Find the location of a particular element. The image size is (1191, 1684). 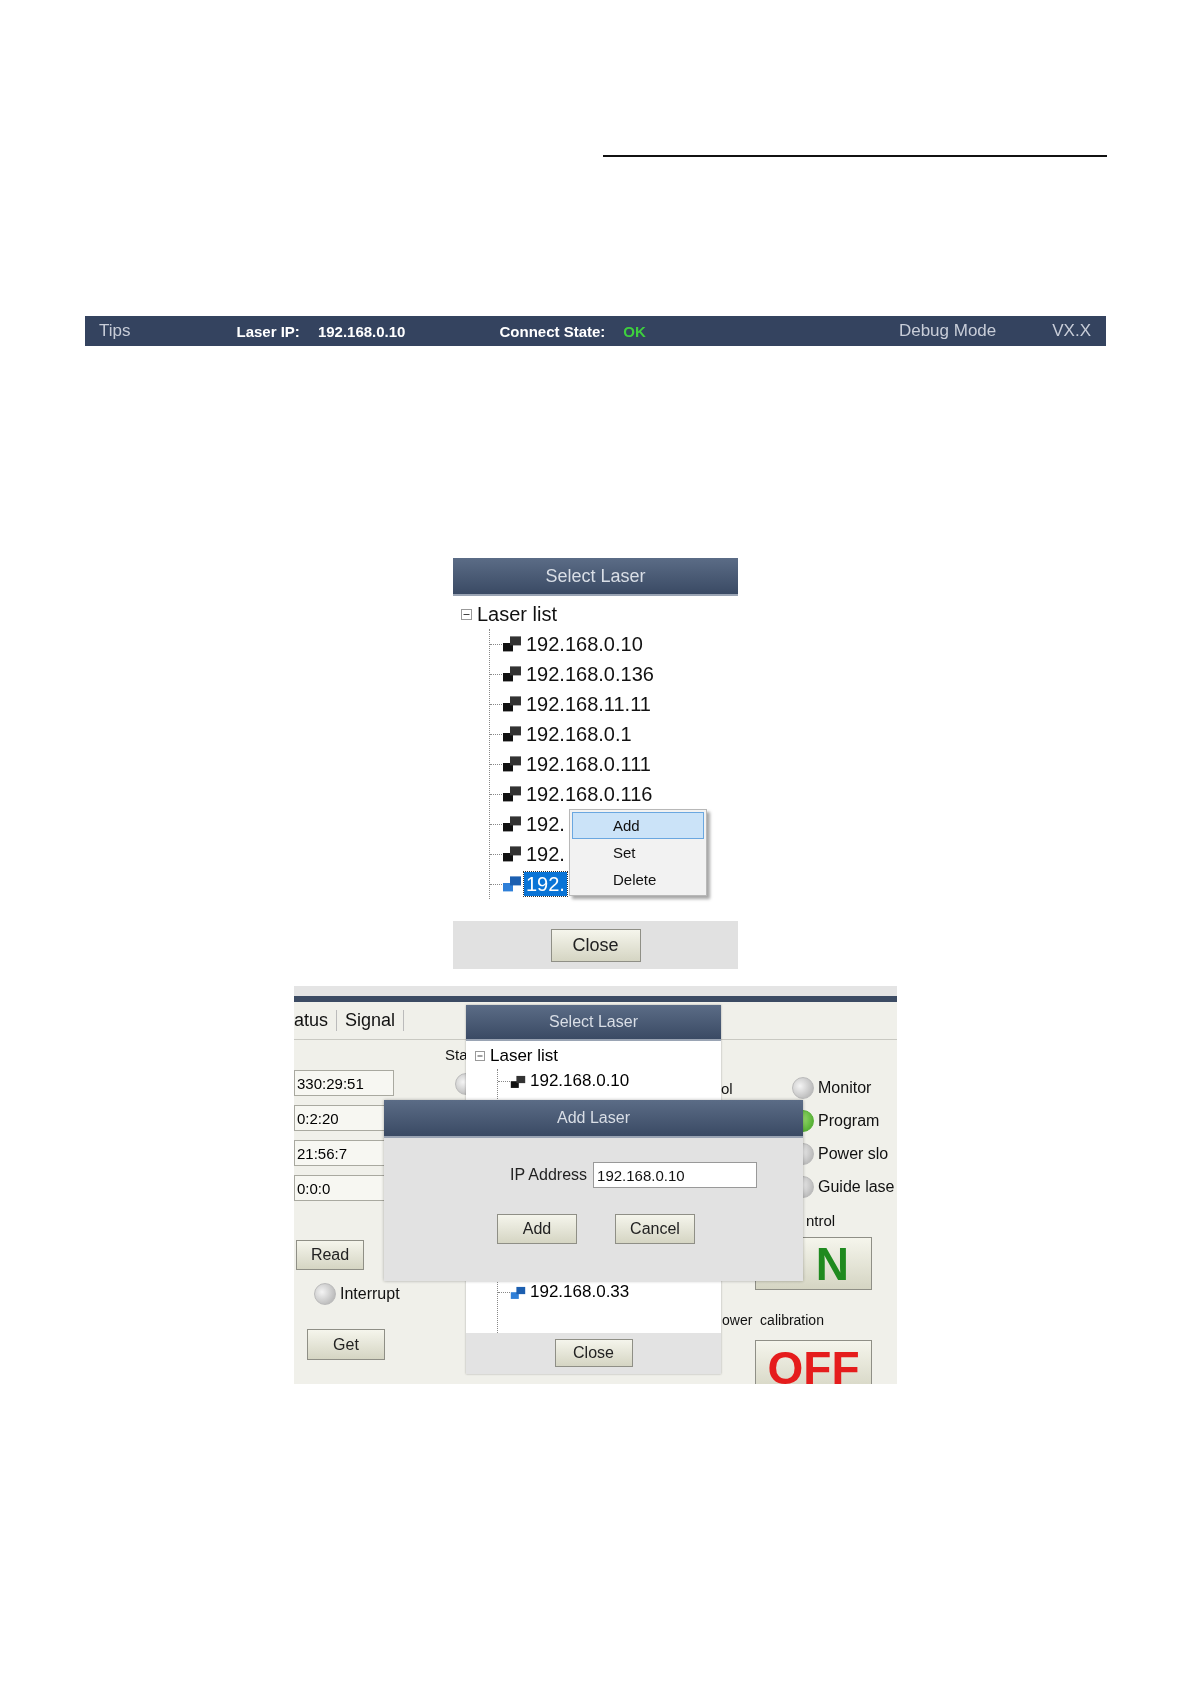

cancel-button: Cancel is located at coordinates (655, 1229).